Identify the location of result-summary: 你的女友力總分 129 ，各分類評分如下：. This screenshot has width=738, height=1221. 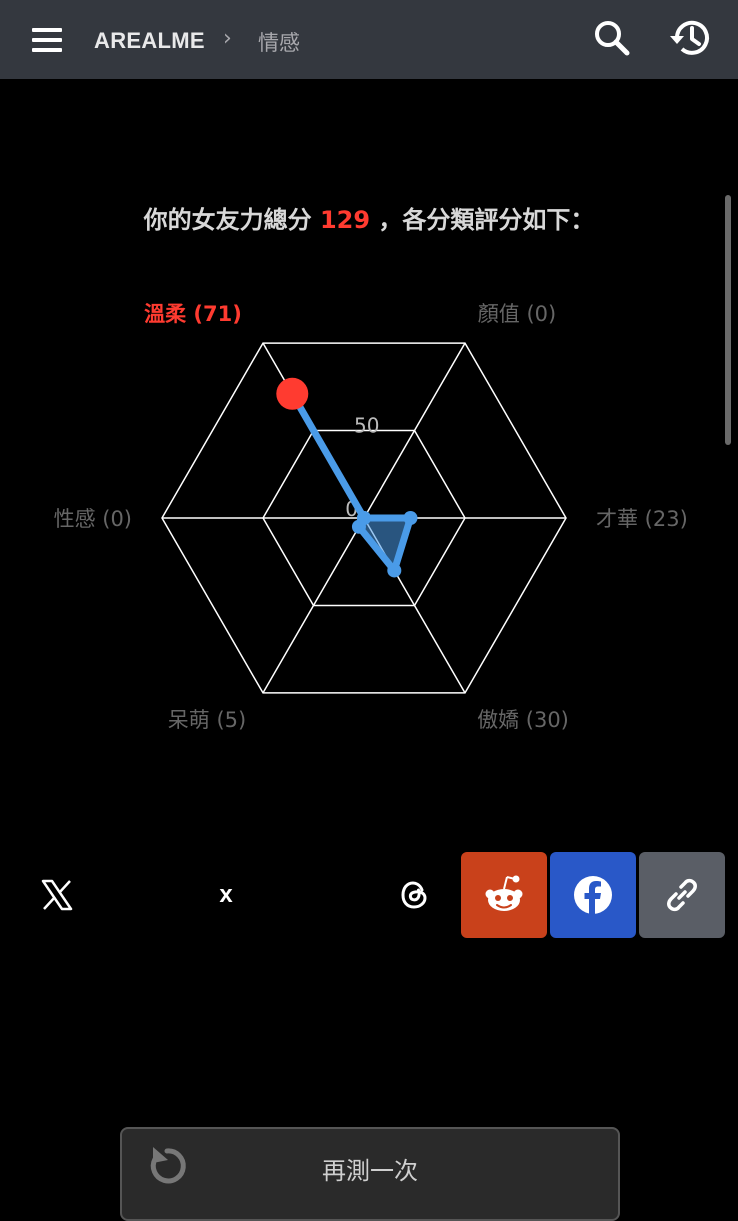
(369, 217).